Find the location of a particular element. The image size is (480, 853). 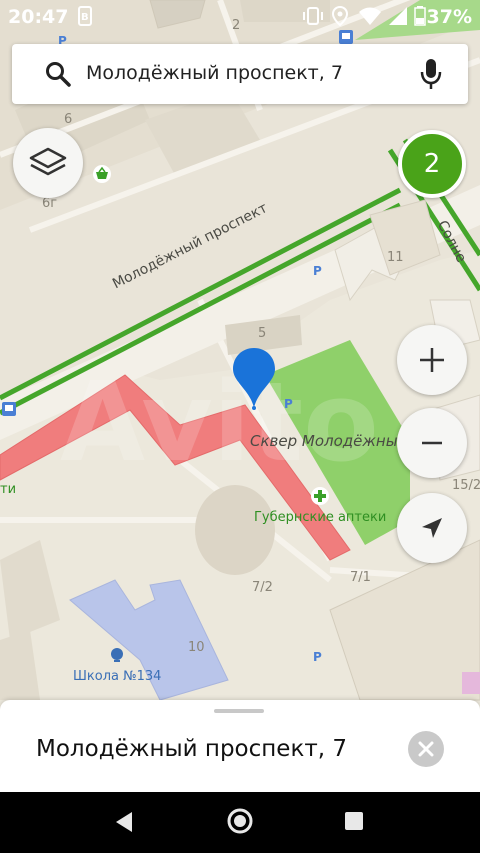

bus-stop-icon is located at coordinates (9, 409).